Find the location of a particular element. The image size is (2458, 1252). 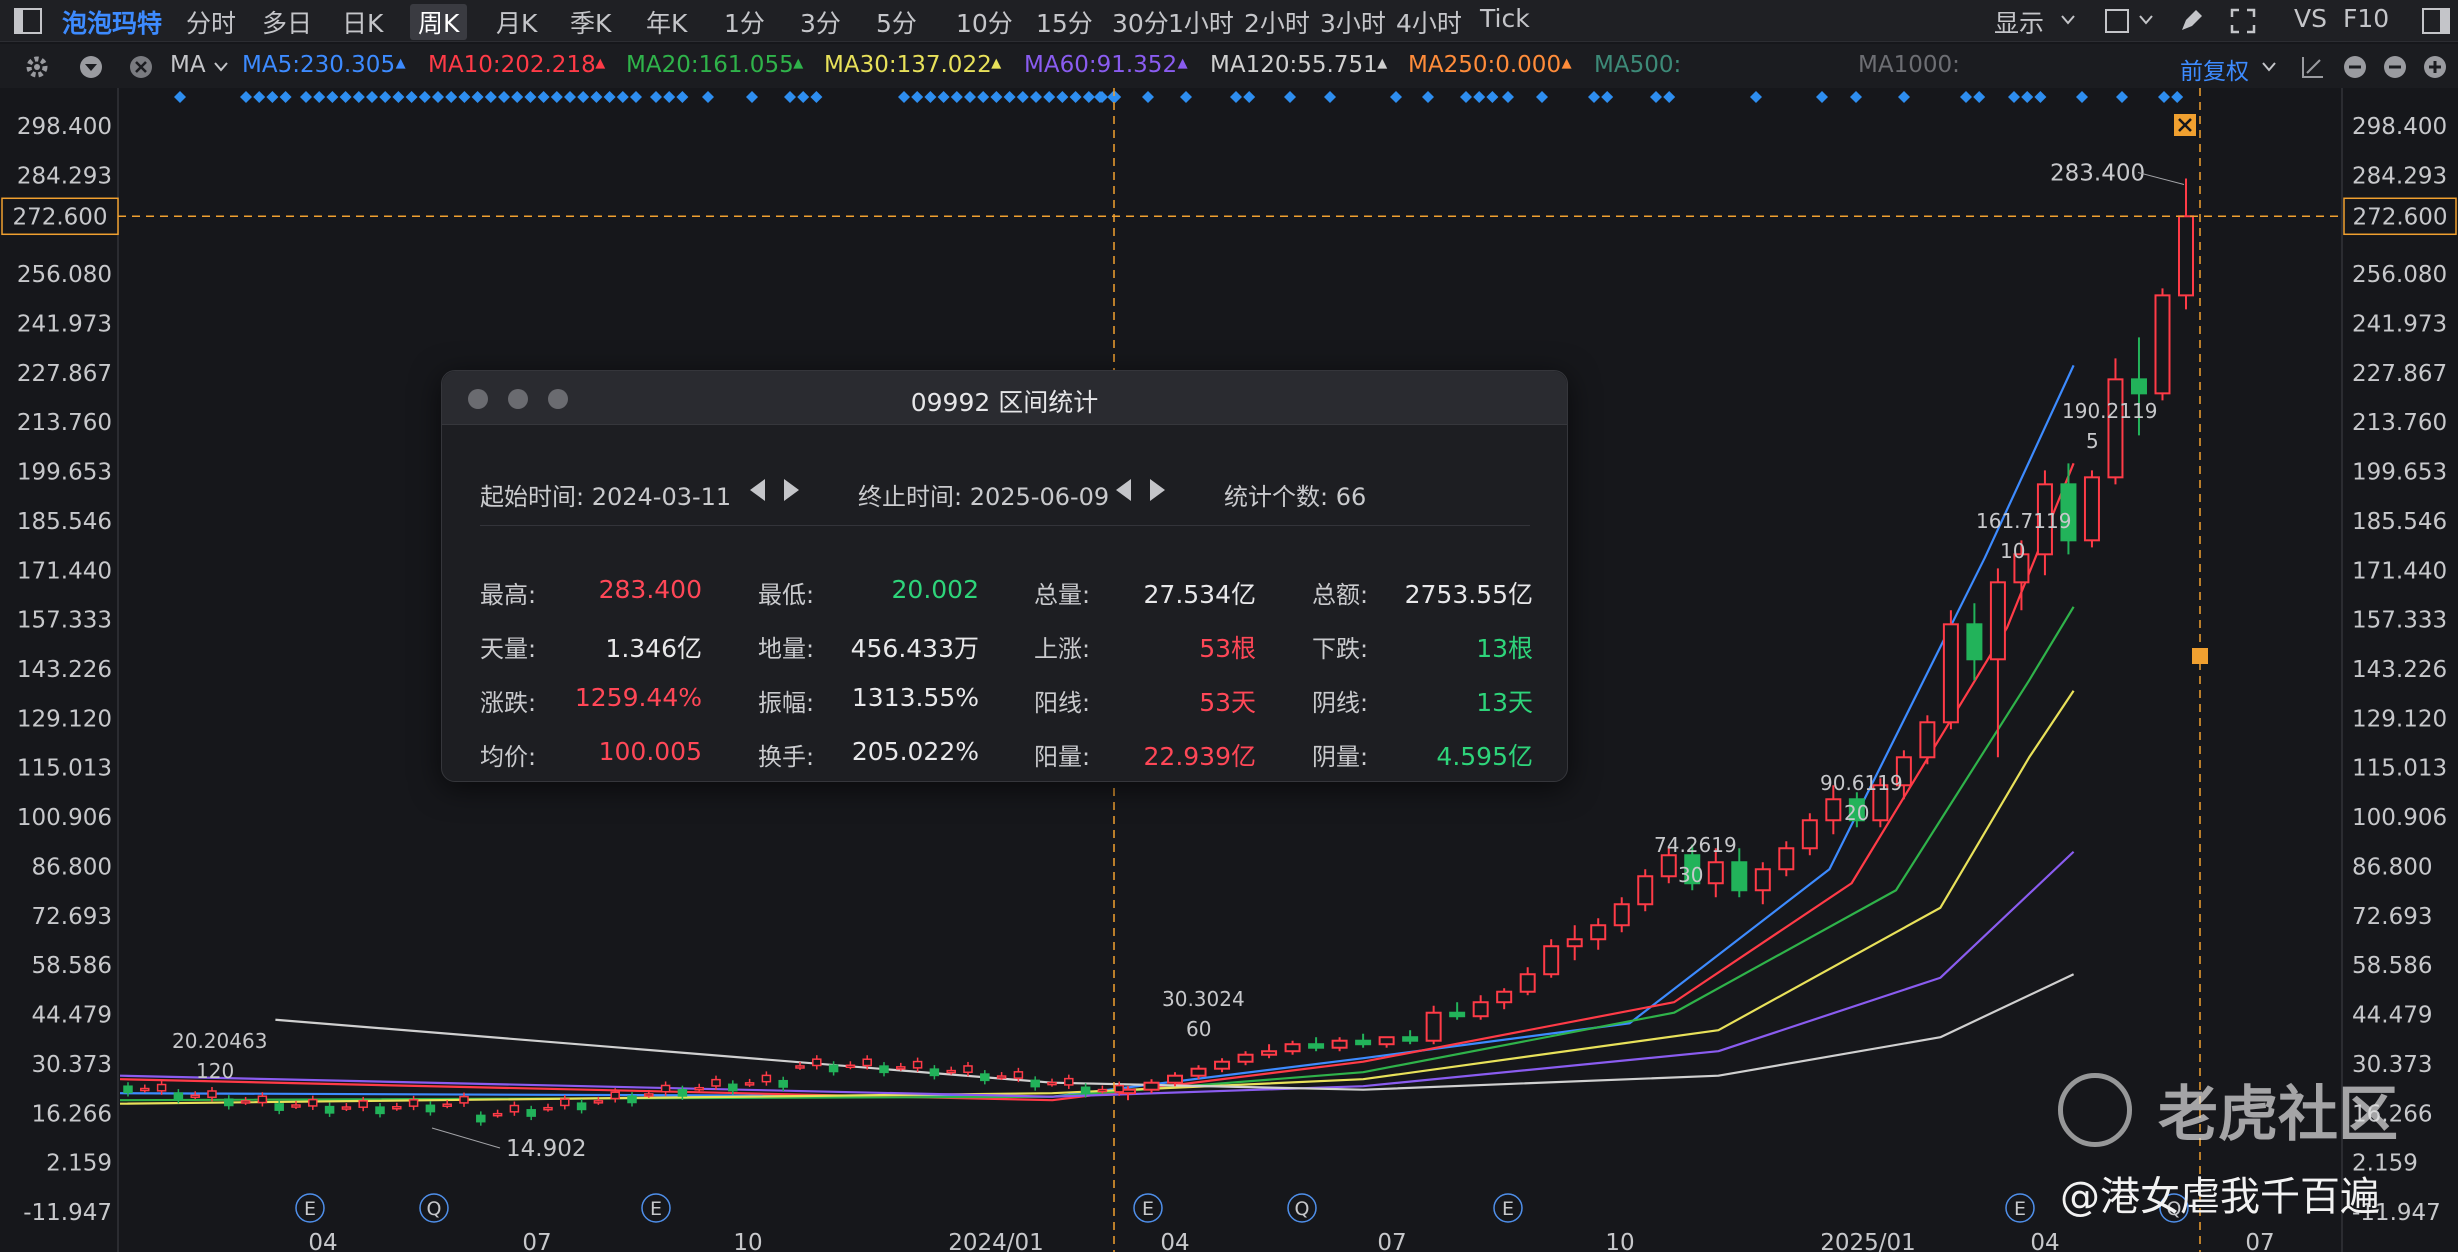

tab-12: 30分 is located at coordinates (1140, 22).